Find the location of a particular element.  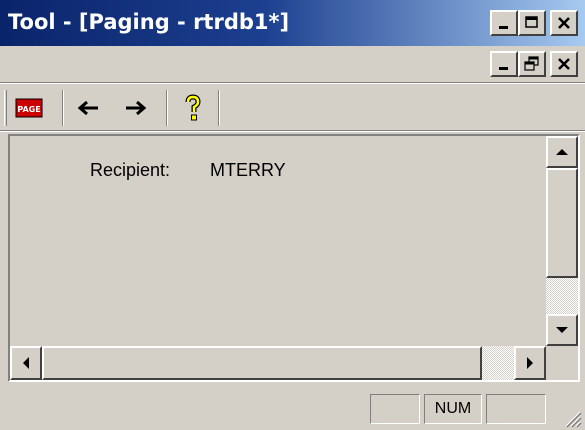

restore-icon is located at coordinates (531, 63).